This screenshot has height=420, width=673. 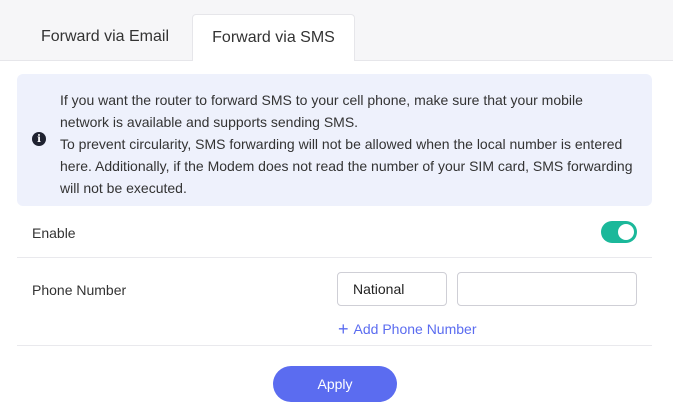 What do you see at coordinates (547, 289) in the screenshot?
I see `phone-number-input` at bounding box center [547, 289].